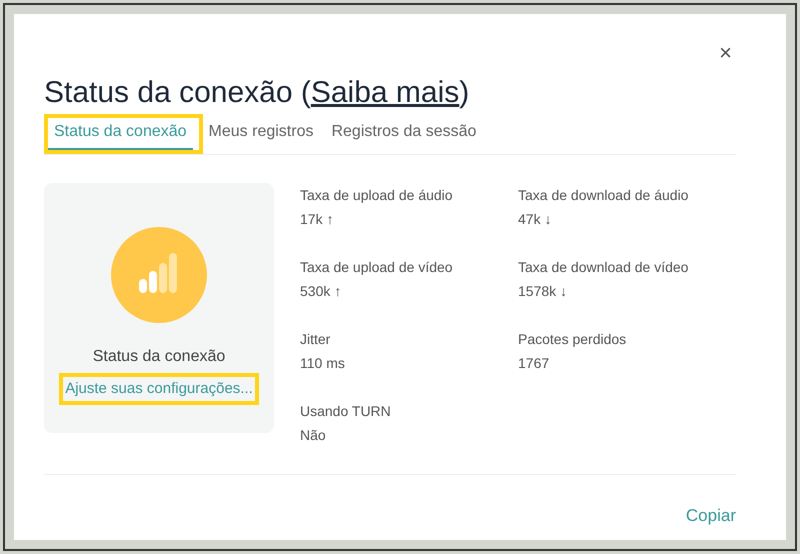 This screenshot has width=800, height=554. I want to click on stat-value: Não, so click(313, 435).